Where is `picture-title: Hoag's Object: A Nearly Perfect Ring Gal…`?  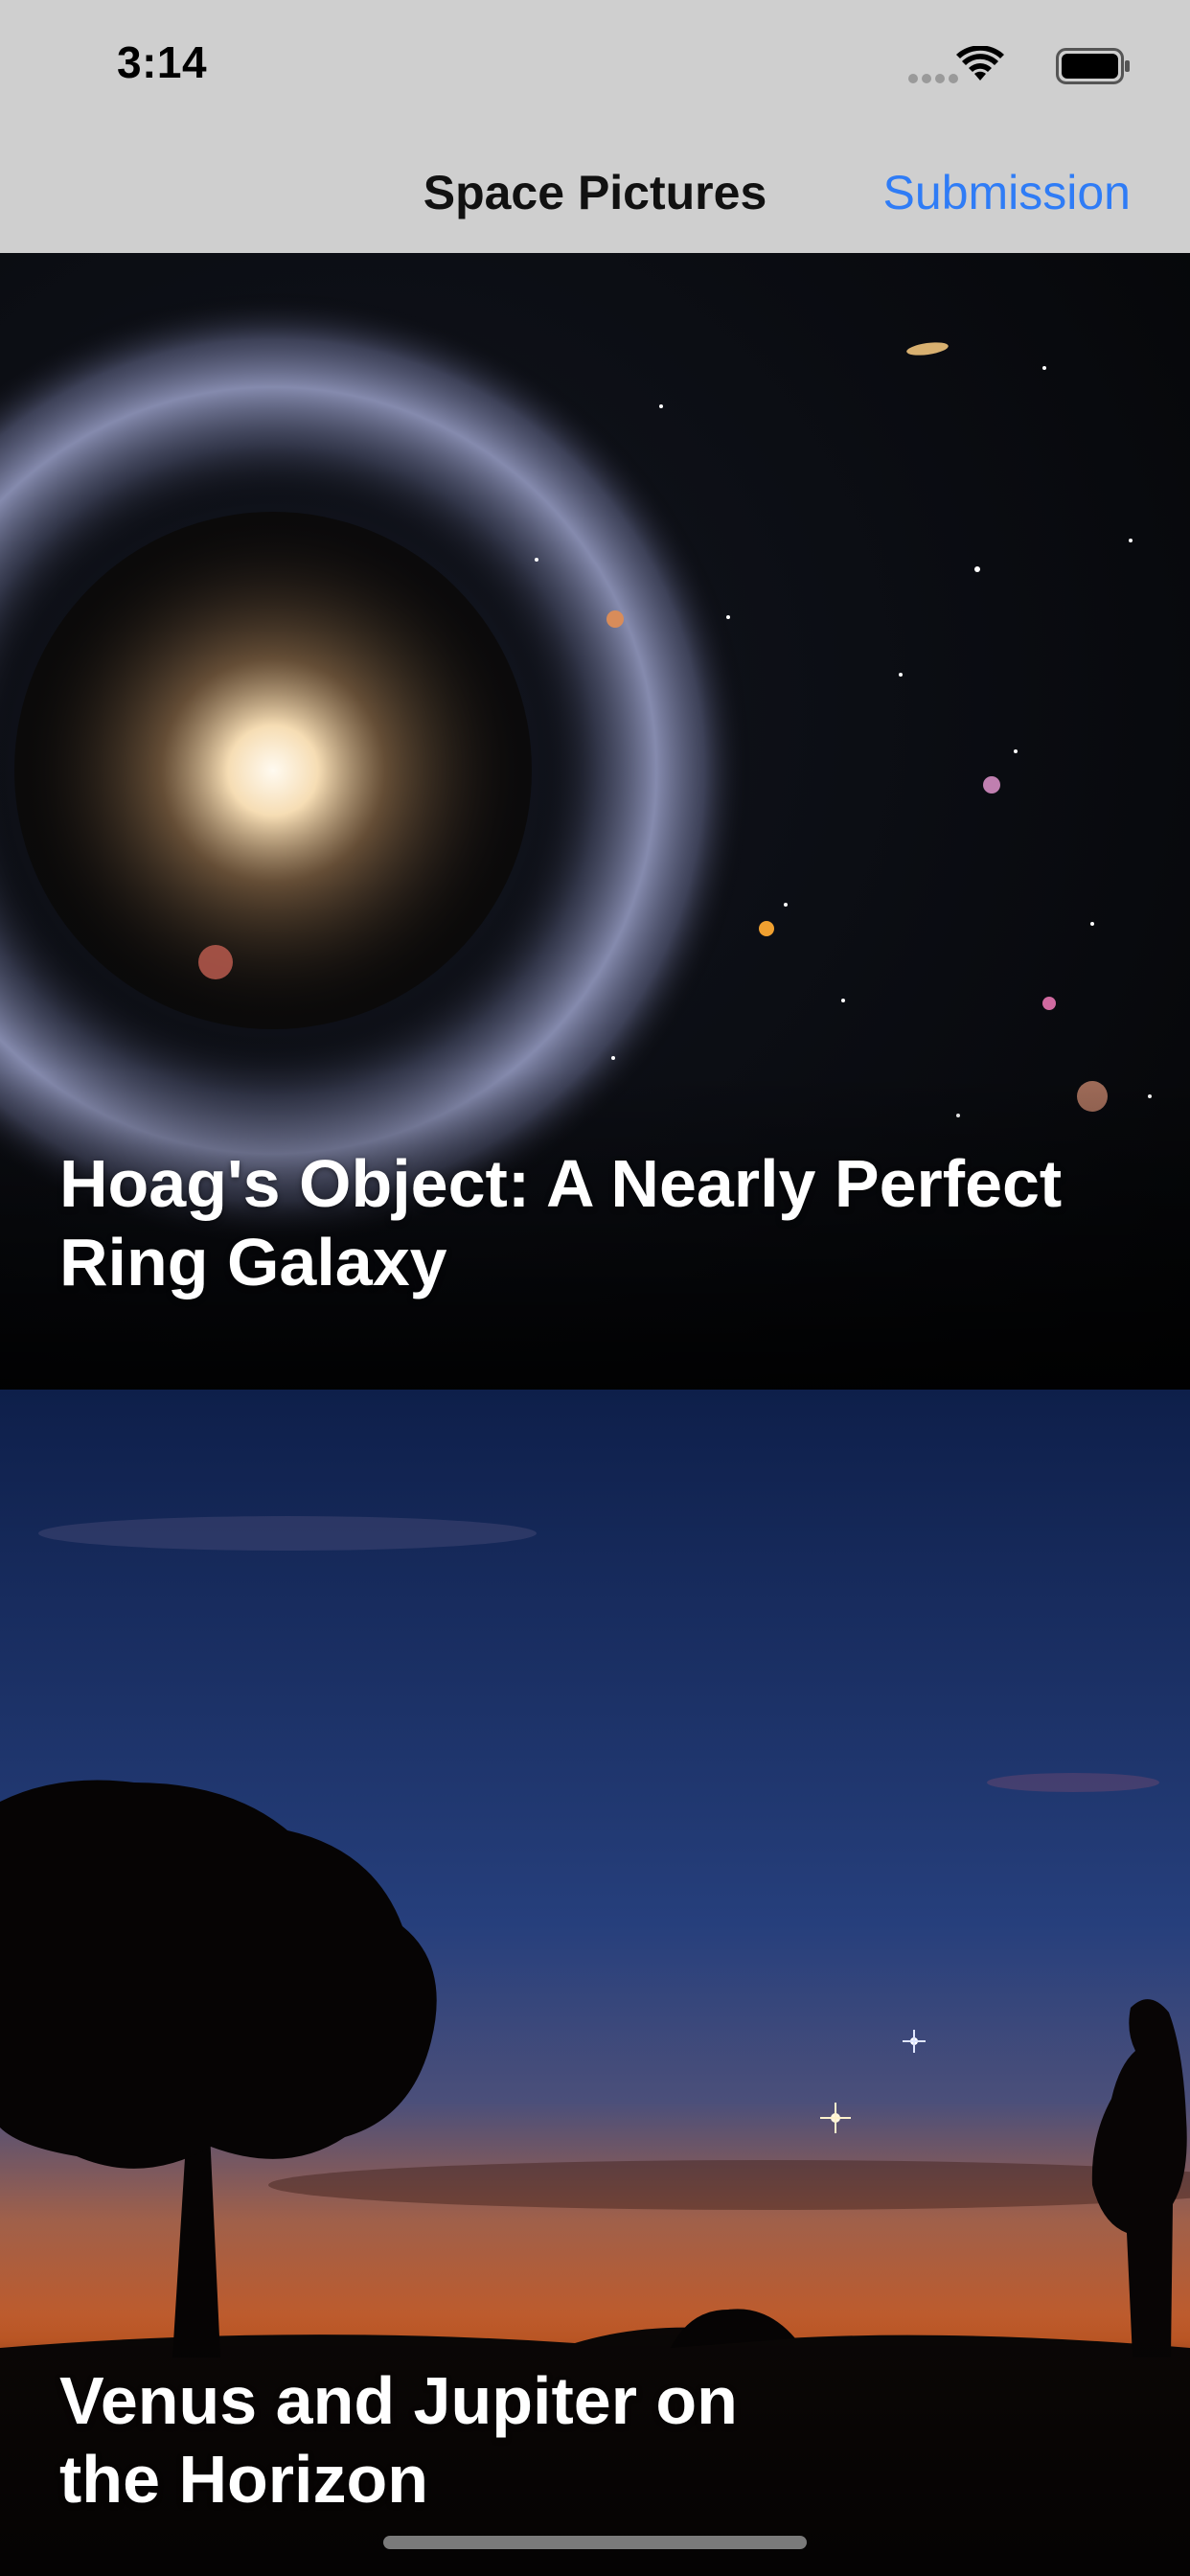 picture-title: Hoag's Object: A Nearly Perfect Ring Gal… is located at coordinates (561, 1223).